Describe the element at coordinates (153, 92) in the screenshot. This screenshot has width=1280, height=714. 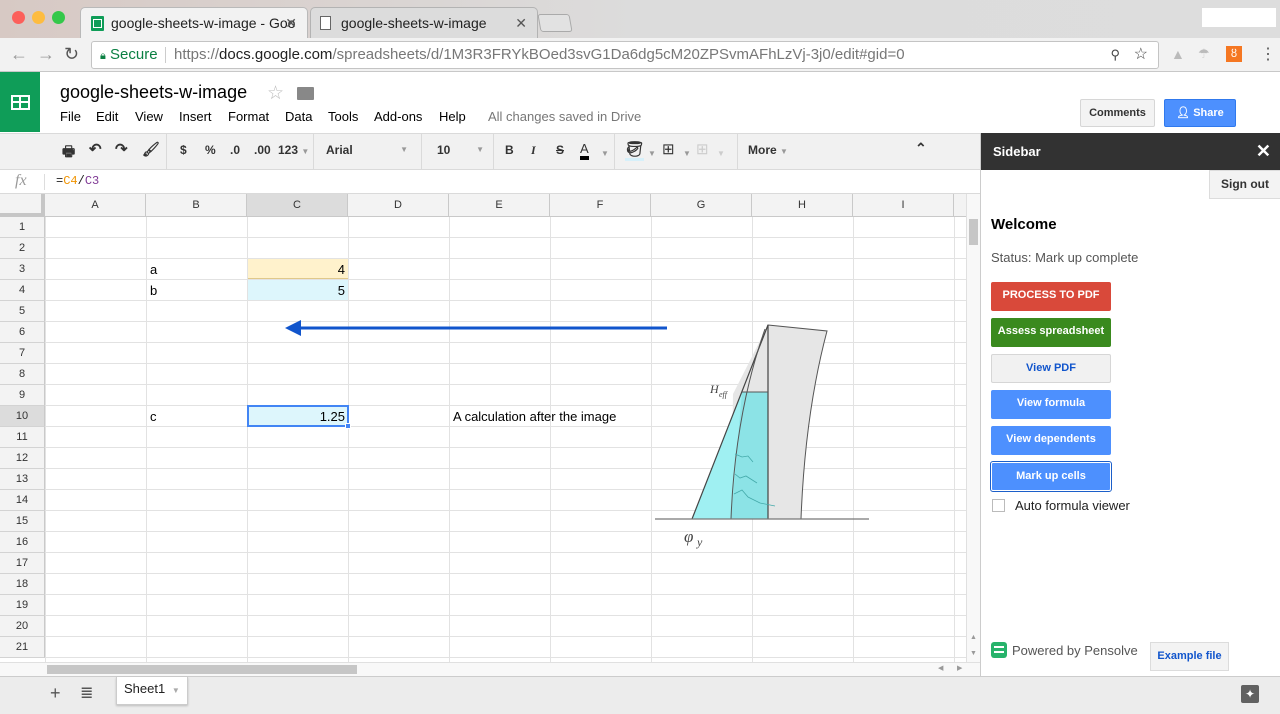
I see `document-title: google-sheets-w-image` at that location.